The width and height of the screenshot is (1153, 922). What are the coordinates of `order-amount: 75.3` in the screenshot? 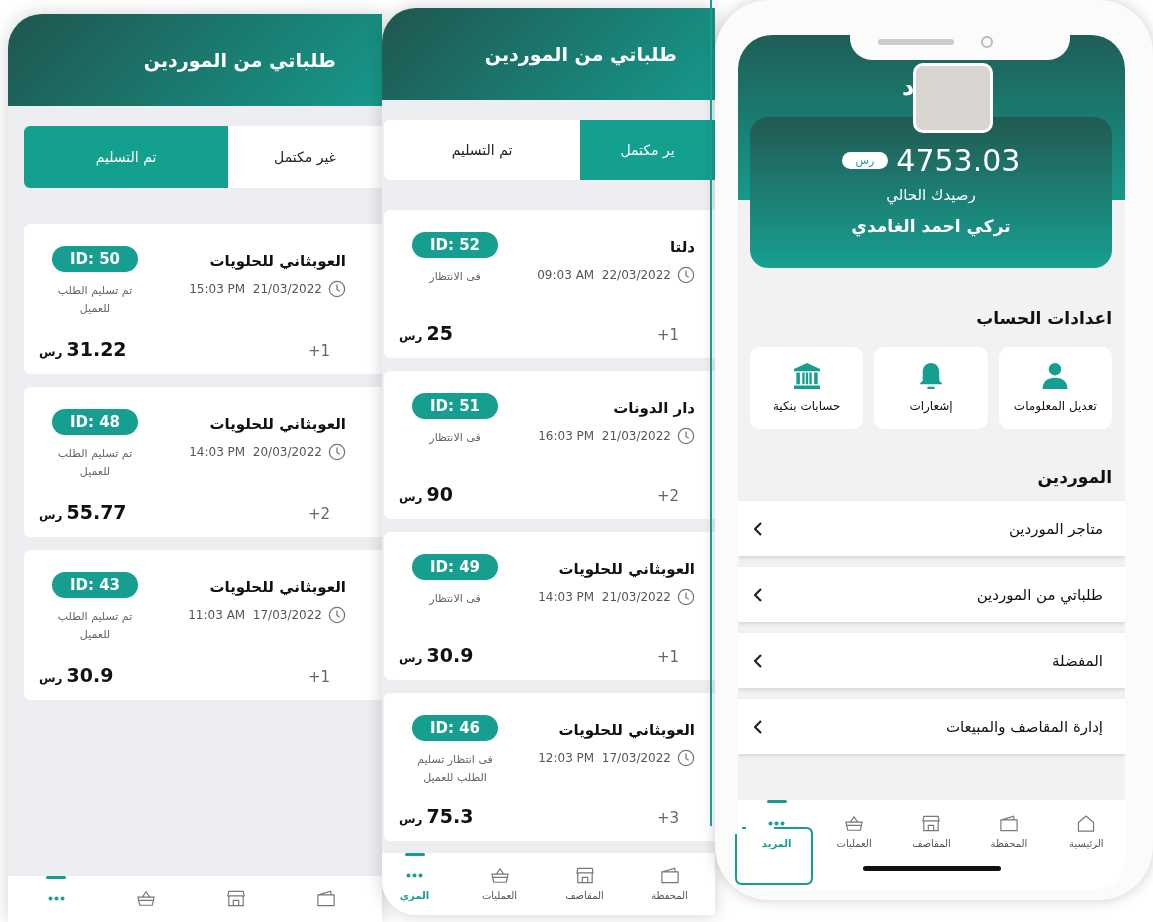 It's located at (450, 816).